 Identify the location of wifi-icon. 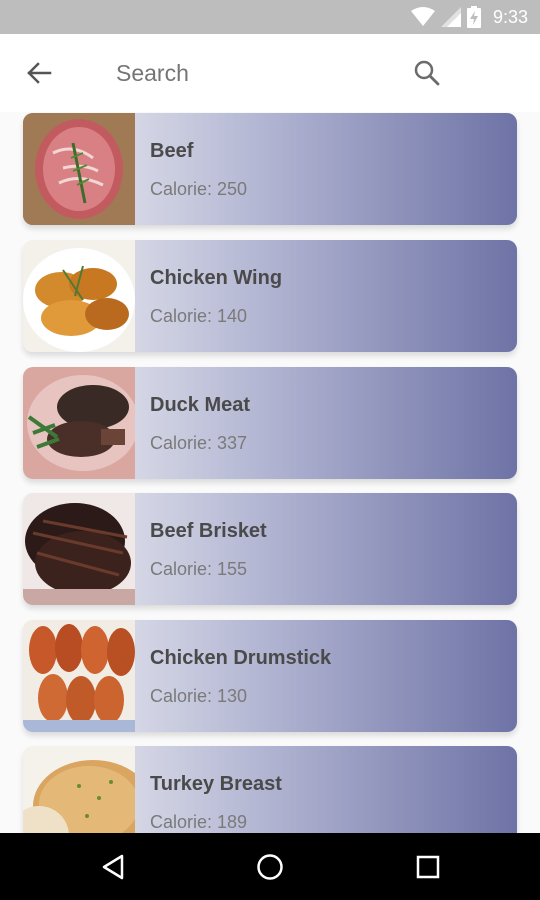
(422, 16).